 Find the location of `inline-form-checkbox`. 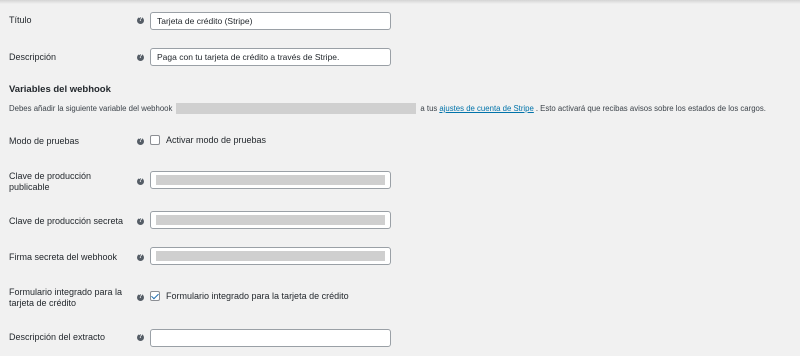

inline-form-checkbox is located at coordinates (155, 296).